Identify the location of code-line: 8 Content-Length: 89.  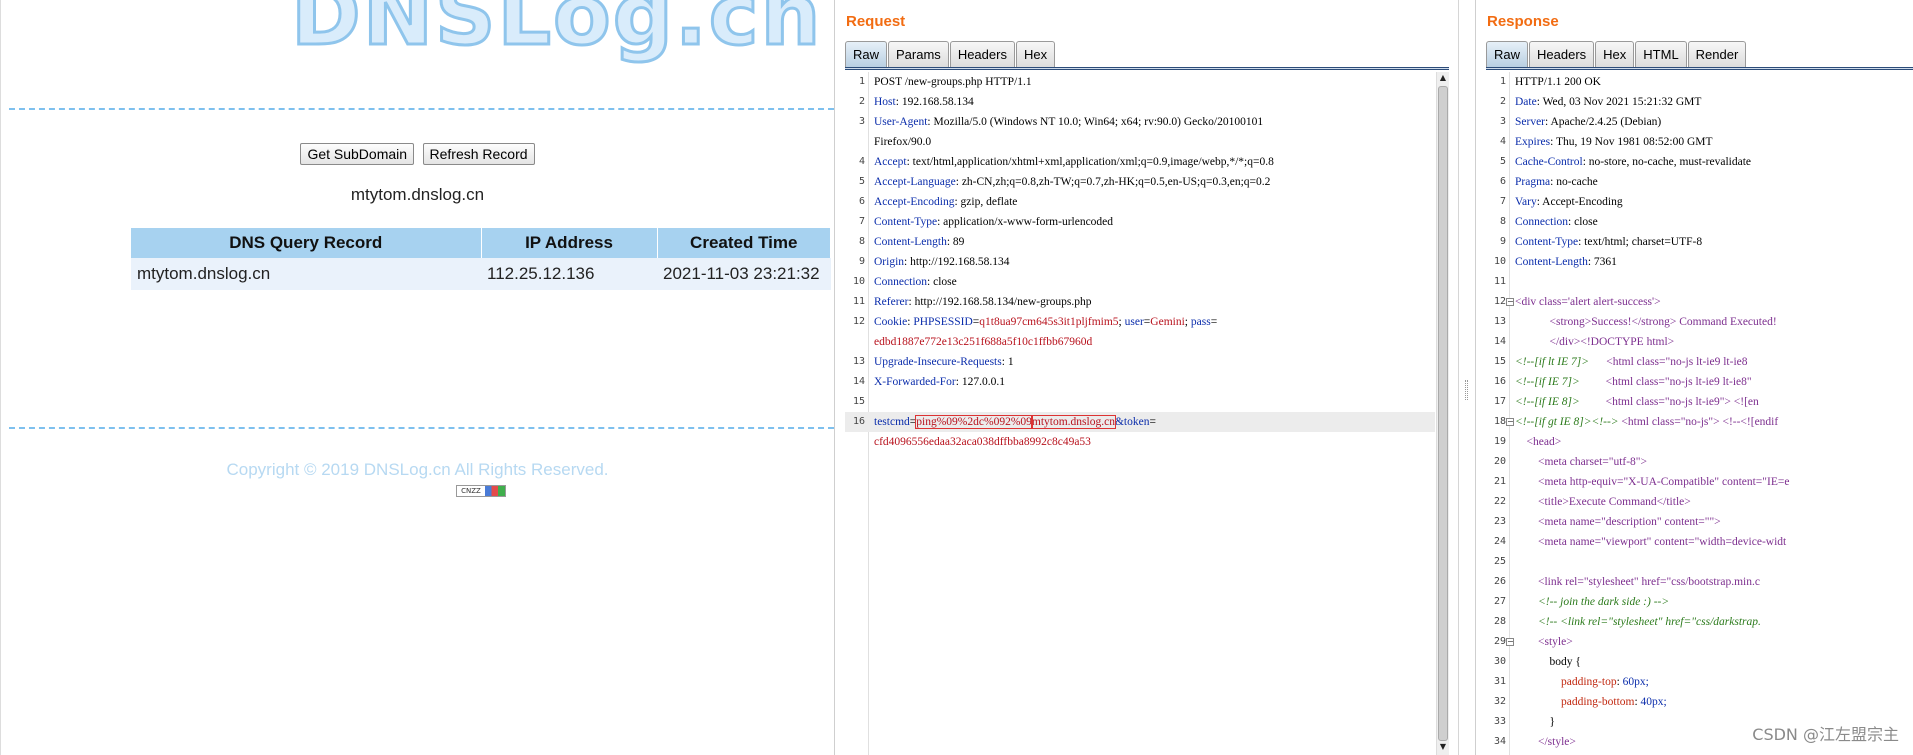
(1140, 242).